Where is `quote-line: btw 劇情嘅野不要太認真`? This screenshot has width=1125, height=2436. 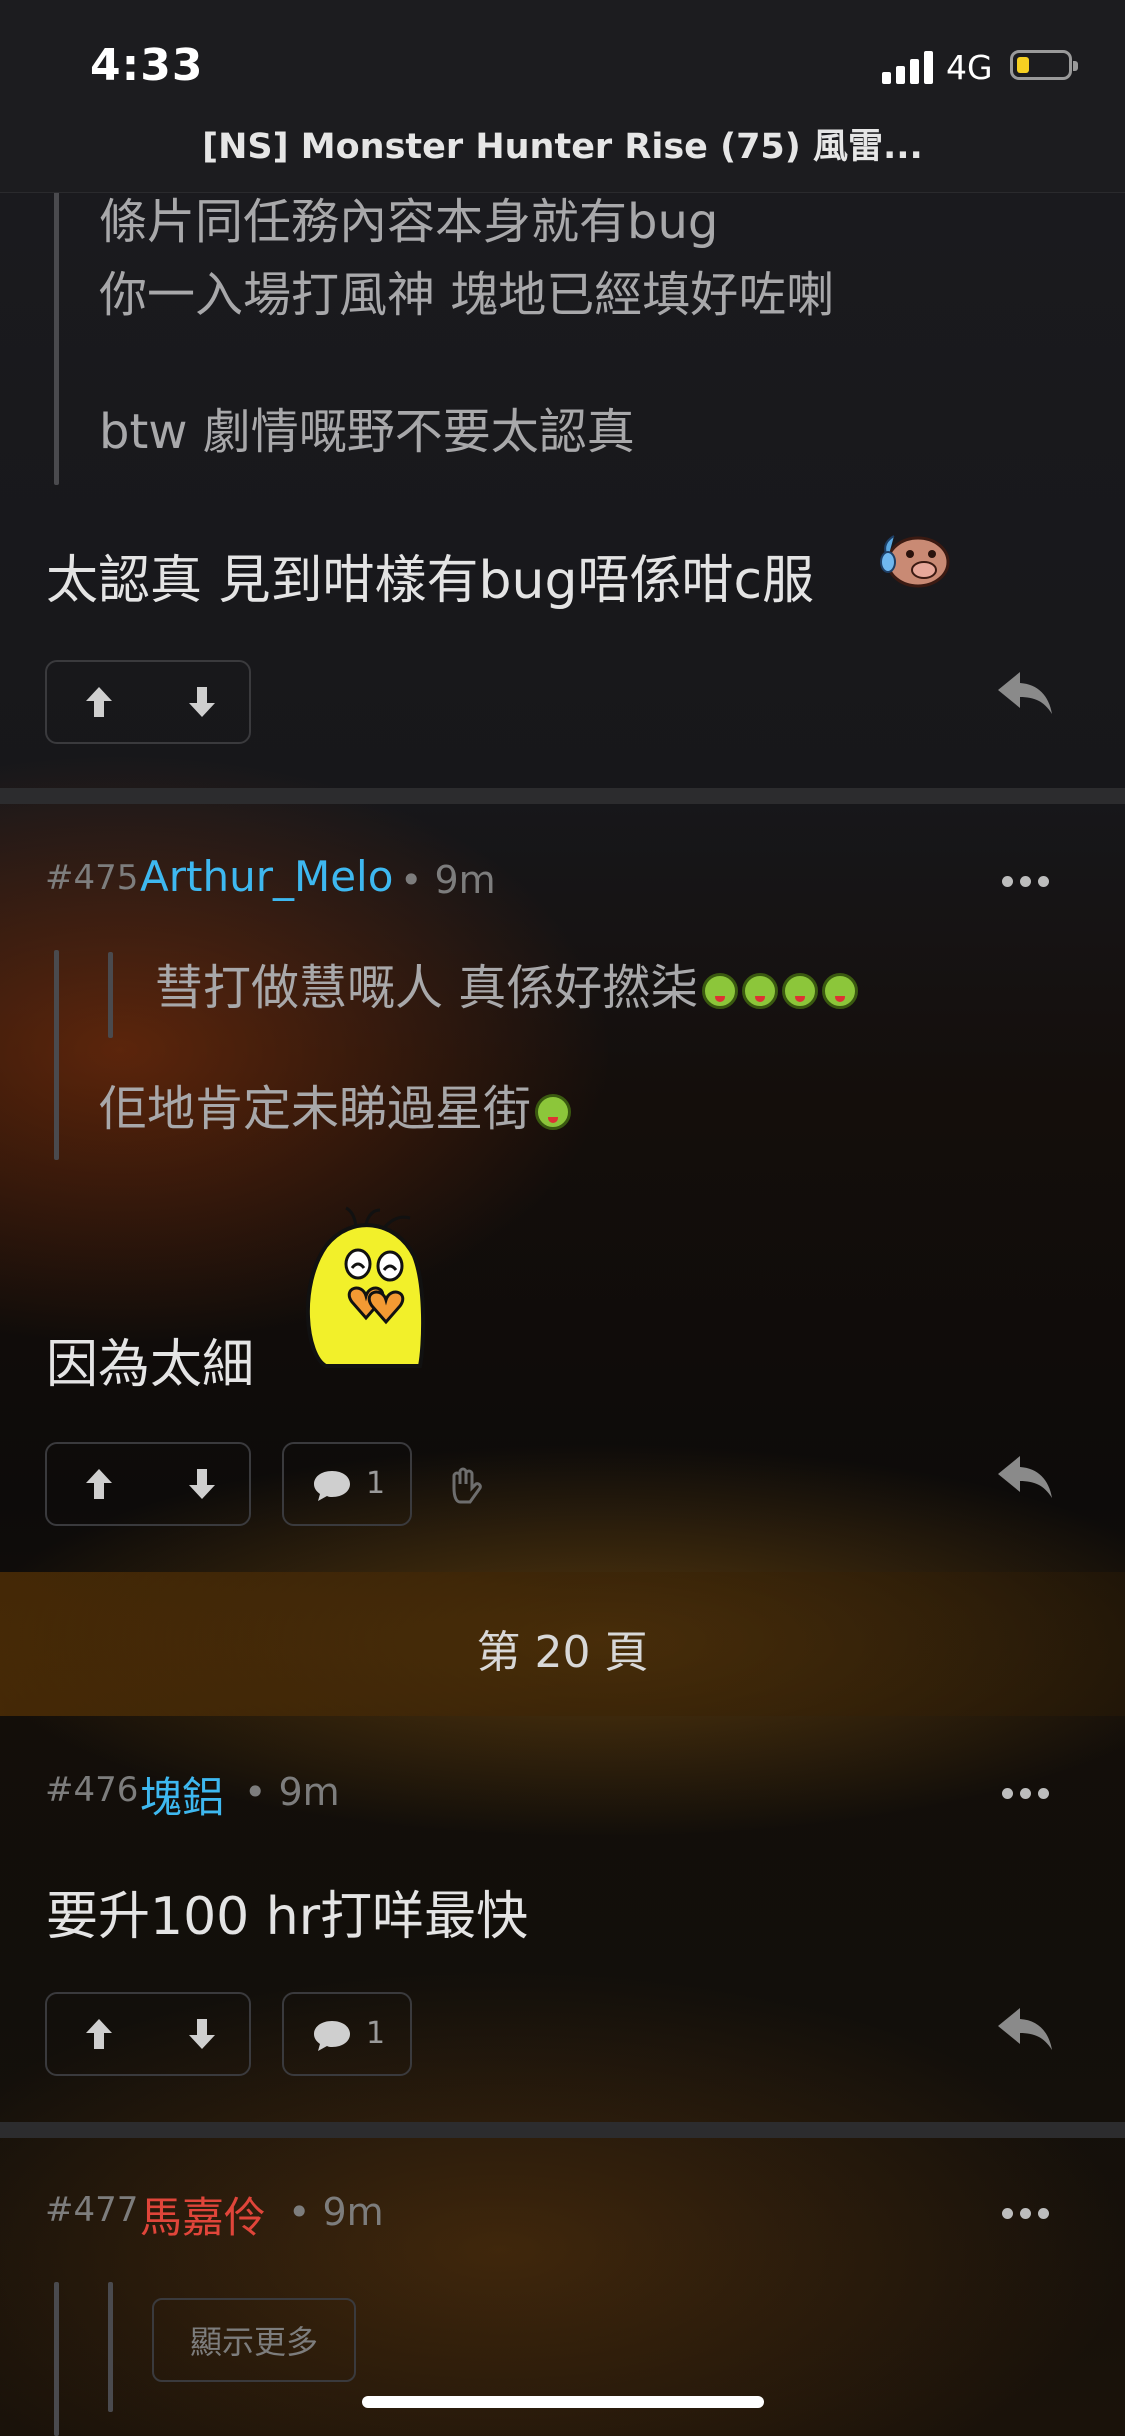
quote-line: btw 劇情嘅野不要太認真 is located at coordinates (367, 432).